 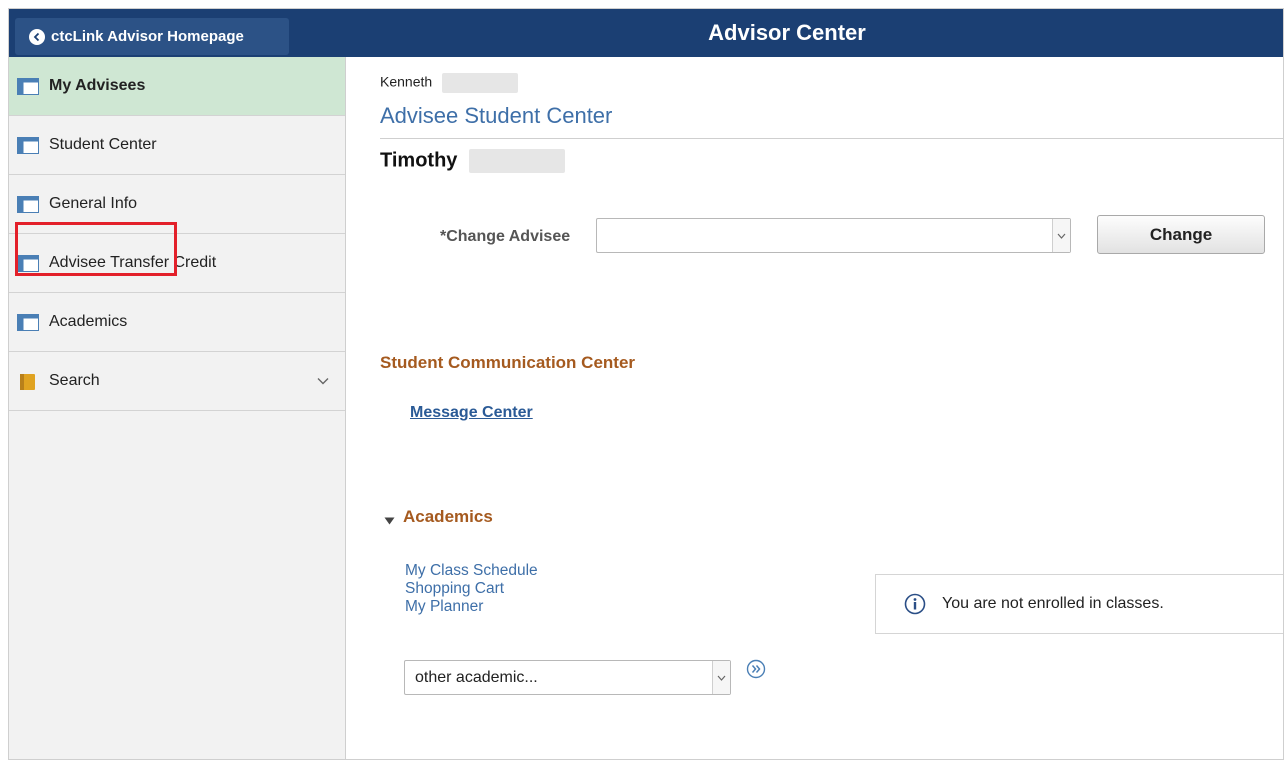 What do you see at coordinates (1181, 234) in the screenshot?
I see `change-button: Change` at bounding box center [1181, 234].